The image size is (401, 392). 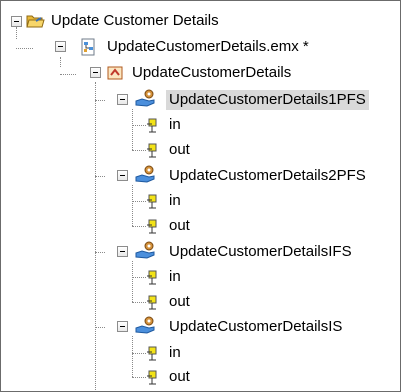 I want to click on folder-icon, so click(x=35, y=21).